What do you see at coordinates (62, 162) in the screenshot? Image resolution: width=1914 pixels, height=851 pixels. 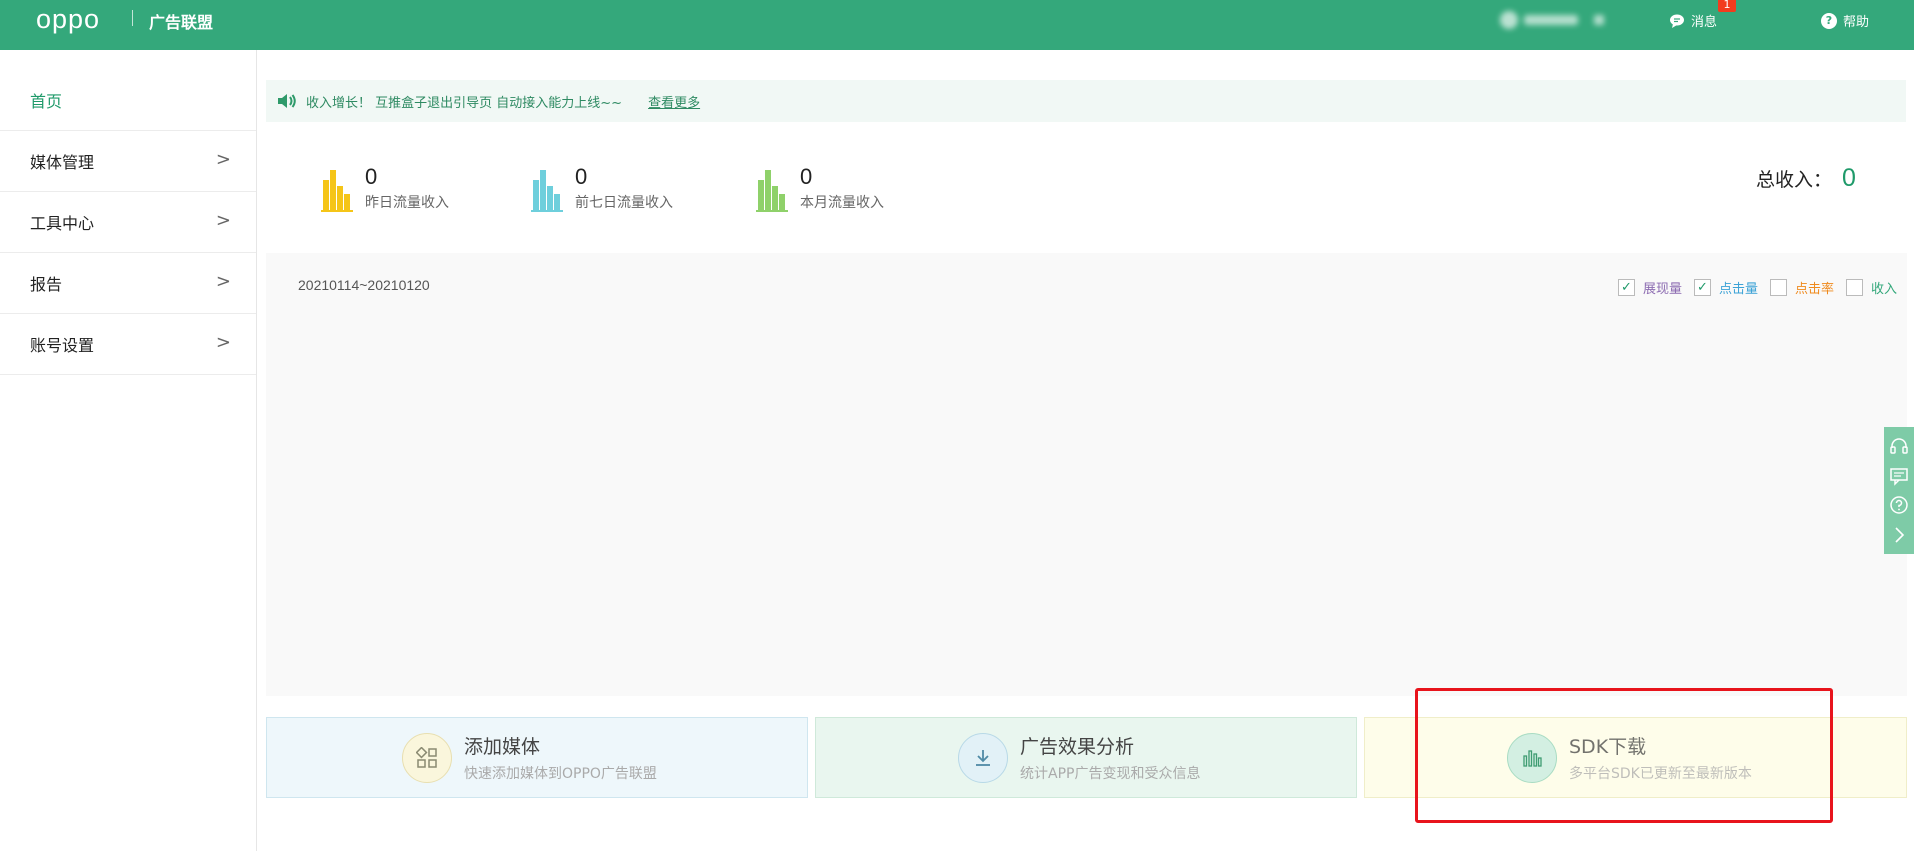 I see `sidebar-item-label: 媒体管理` at bounding box center [62, 162].